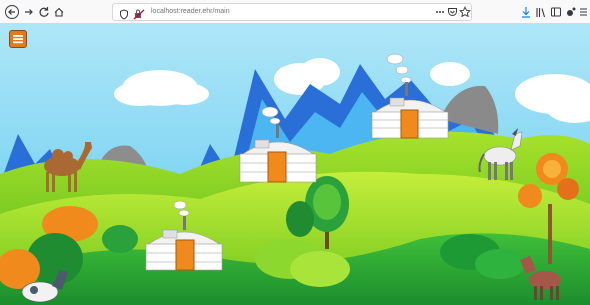  I want to click on back-icon, so click(12, 12).